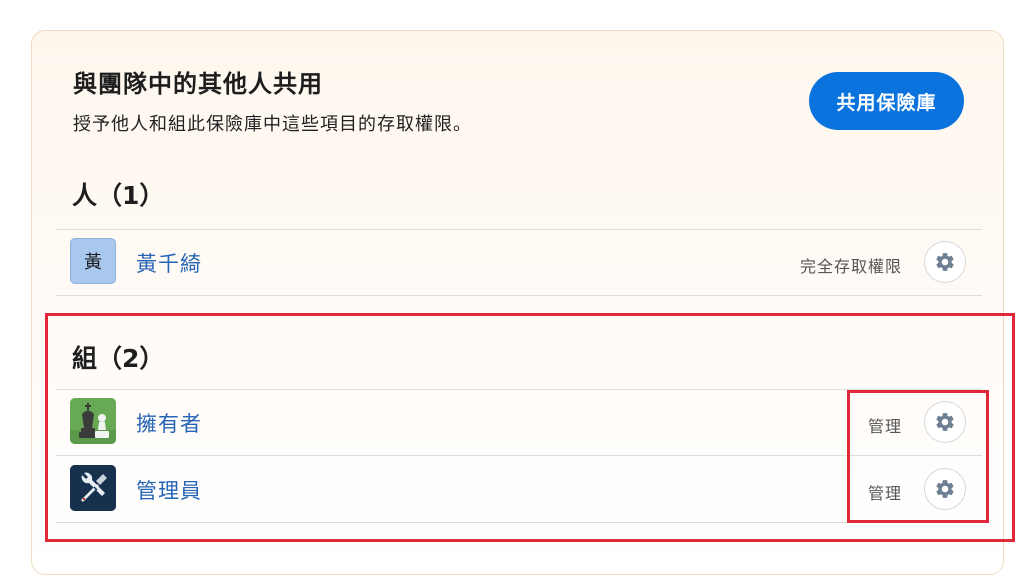 Image resolution: width=1024 pixels, height=575 pixels. I want to click on settings-button, so click(945, 262).